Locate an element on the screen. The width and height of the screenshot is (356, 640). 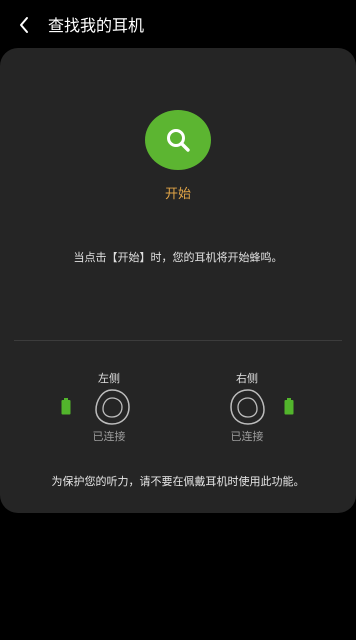
instruction-text: 当点击【开始】时，您的耳机将开始蜂鸣。 is located at coordinates (178, 257).